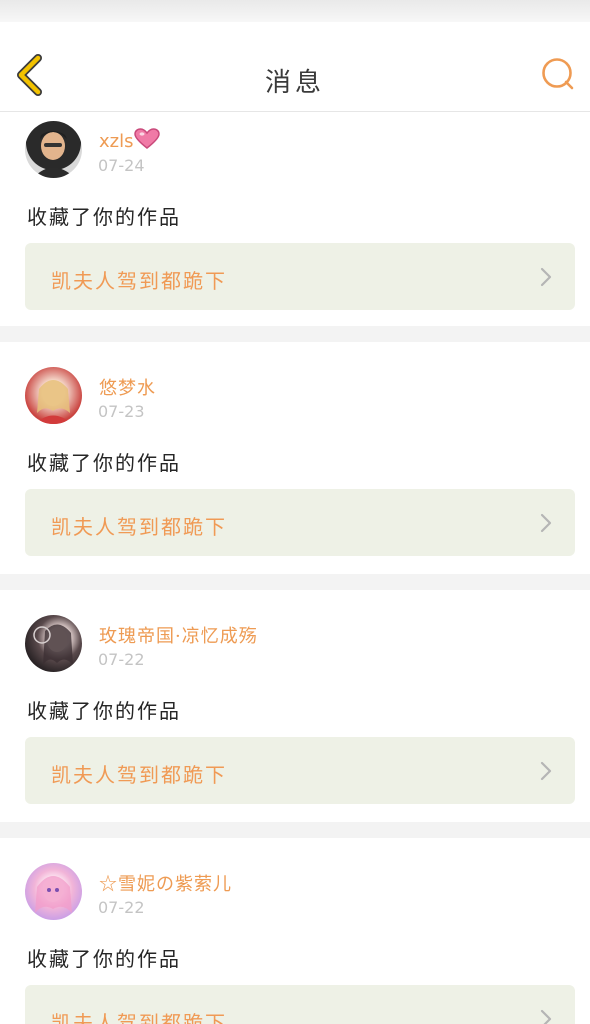 The height and width of the screenshot is (1024, 590). I want to click on top-bar: 消息, so click(295, 67).